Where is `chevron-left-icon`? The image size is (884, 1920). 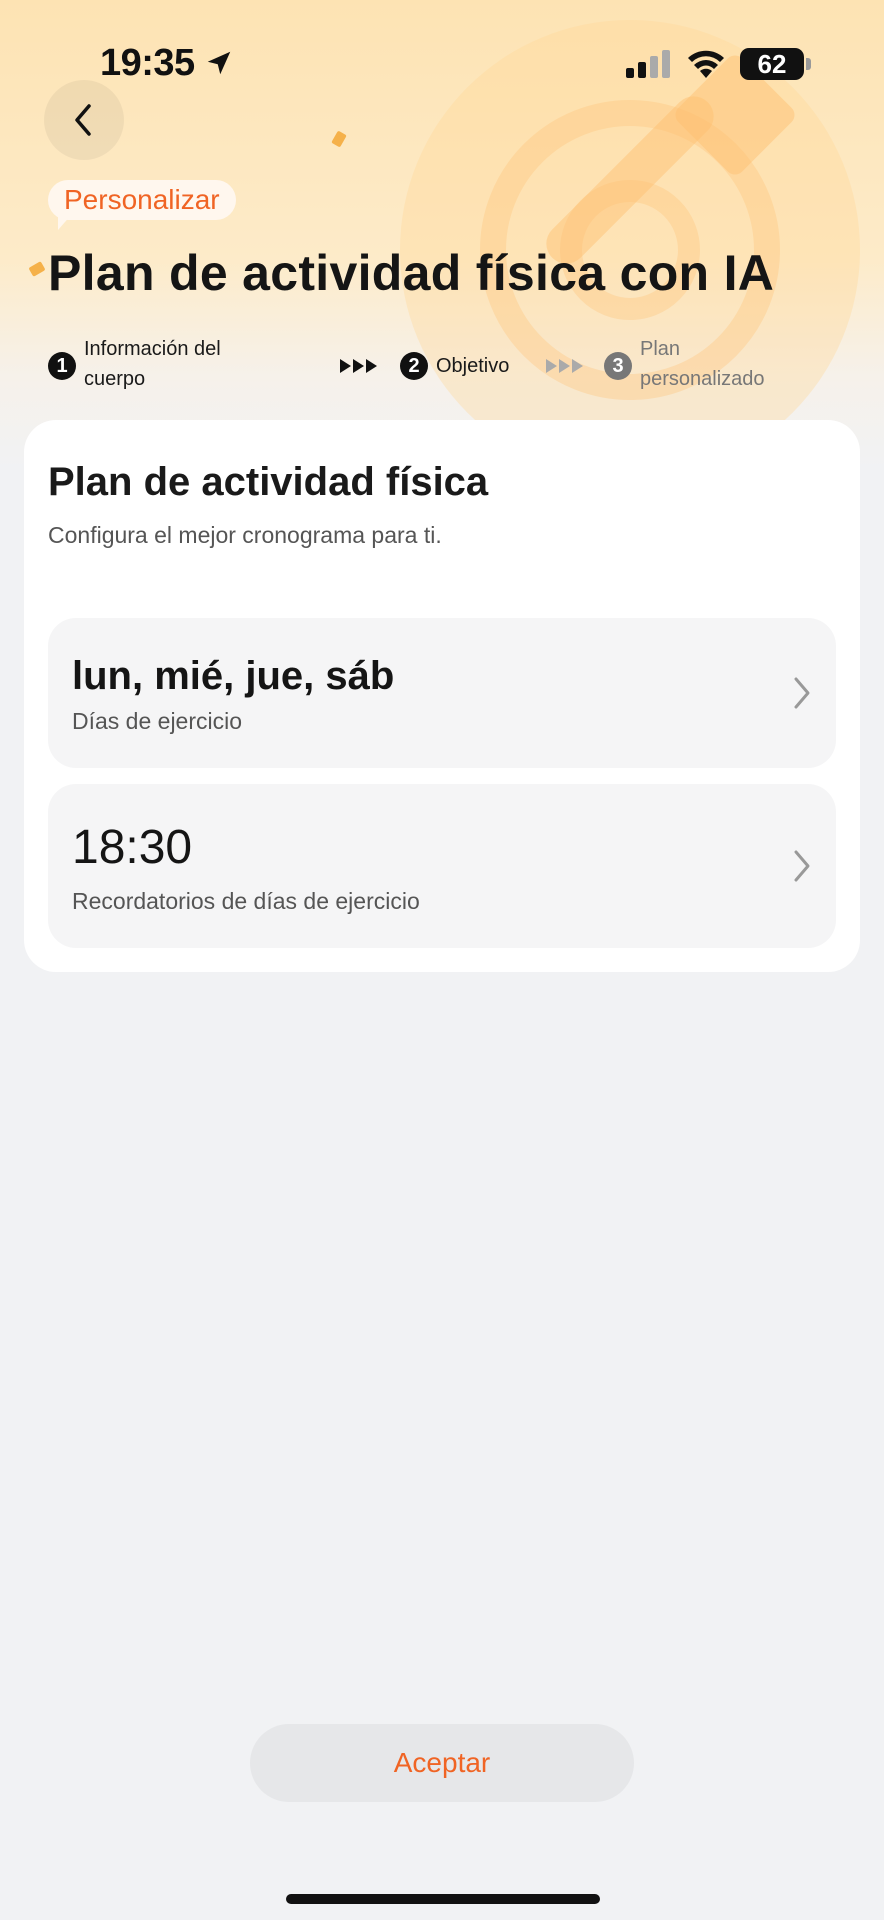
chevron-left-icon is located at coordinates (83, 120).